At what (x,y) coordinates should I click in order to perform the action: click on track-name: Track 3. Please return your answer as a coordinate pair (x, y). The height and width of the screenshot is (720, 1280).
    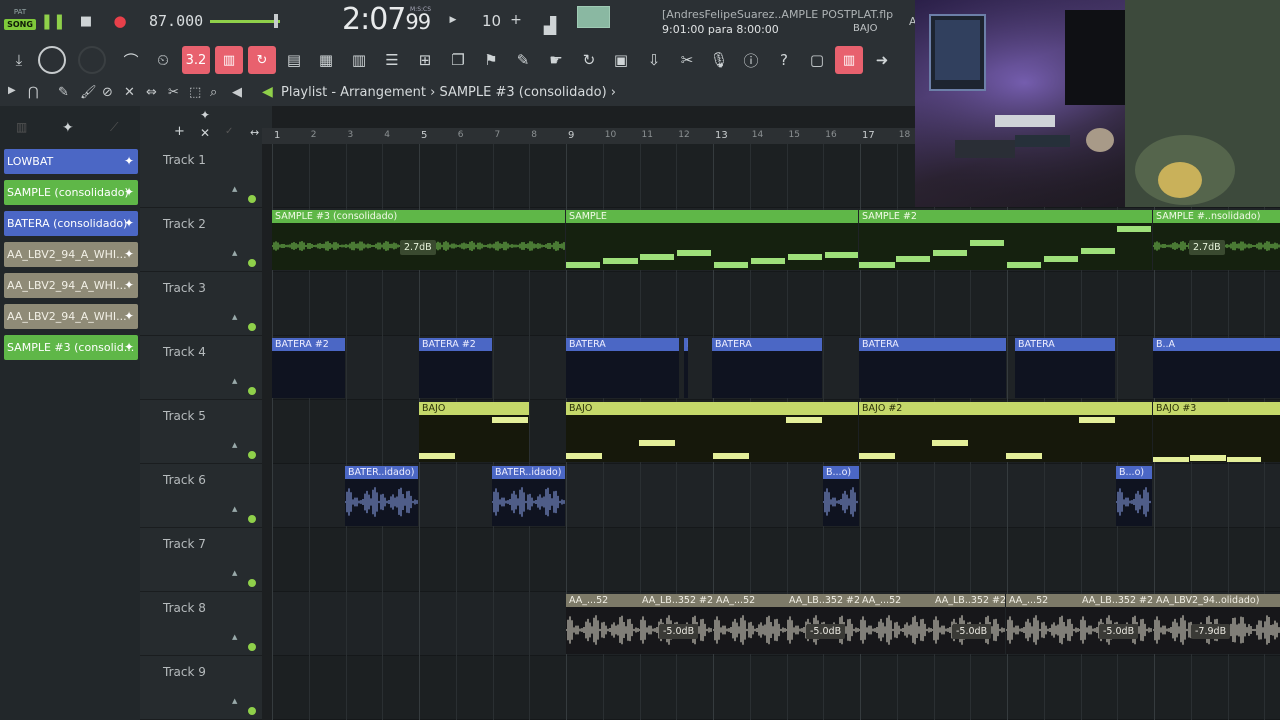
    Looking at the image, I should click on (184, 288).